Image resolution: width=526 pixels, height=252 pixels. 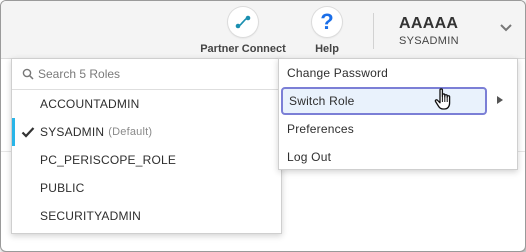 What do you see at coordinates (108, 160) in the screenshot?
I see `role-label: PC_PERISCOPE_ROLE` at bounding box center [108, 160].